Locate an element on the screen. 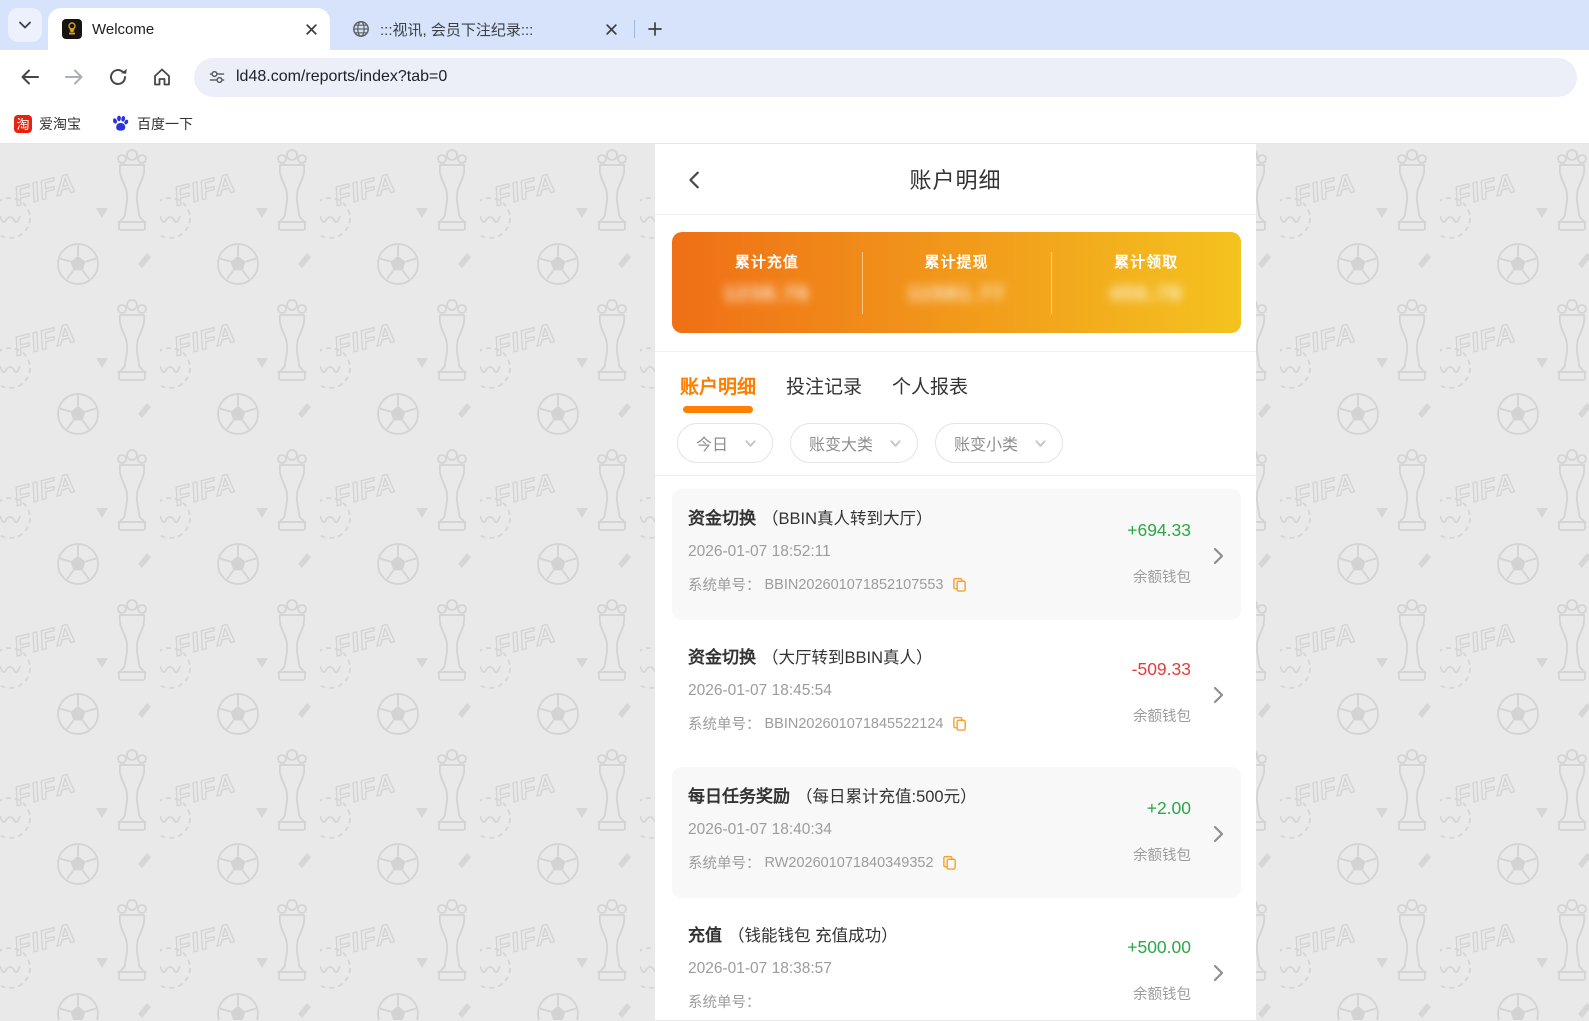 Image resolution: width=1589 pixels, height=1021 pixels. trophy-favicon-icon is located at coordinates (72, 28).